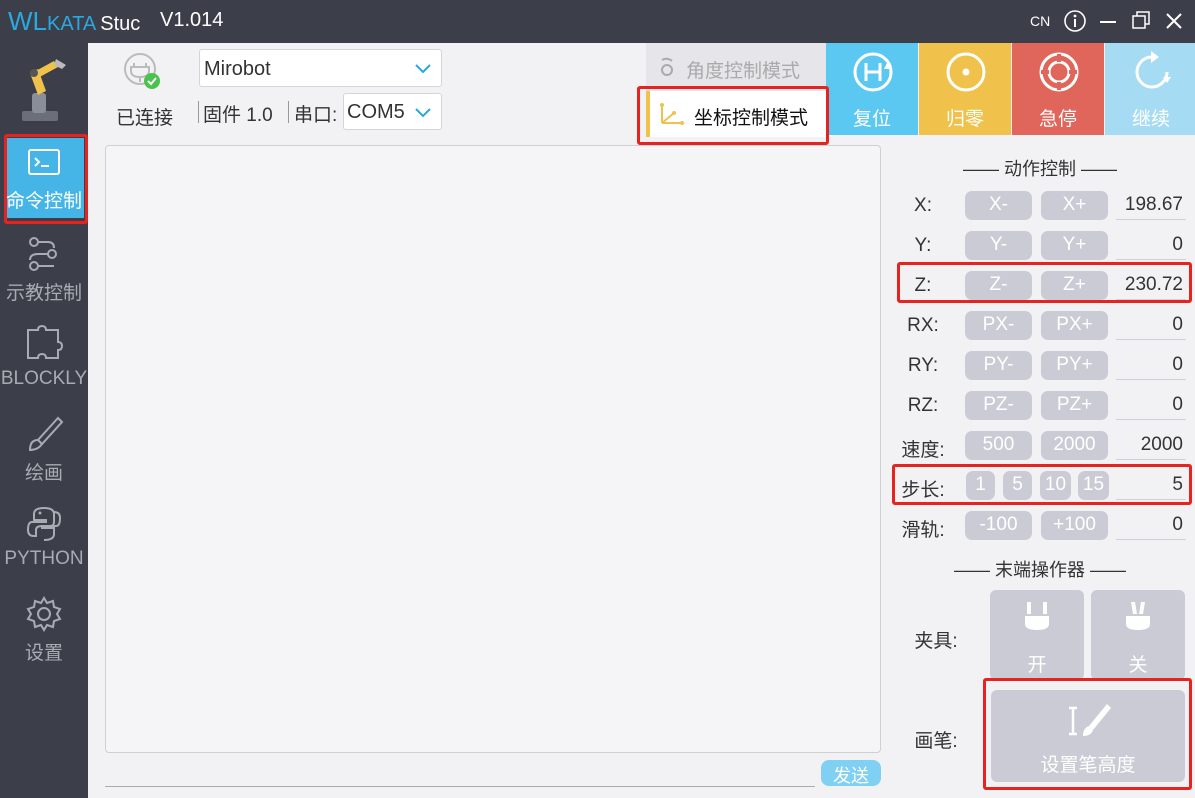 Image resolution: width=1195 pixels, height=798 pixels. Describe the element at coordinates (460, 786) in the screenshot. I see `command-input` at that location.